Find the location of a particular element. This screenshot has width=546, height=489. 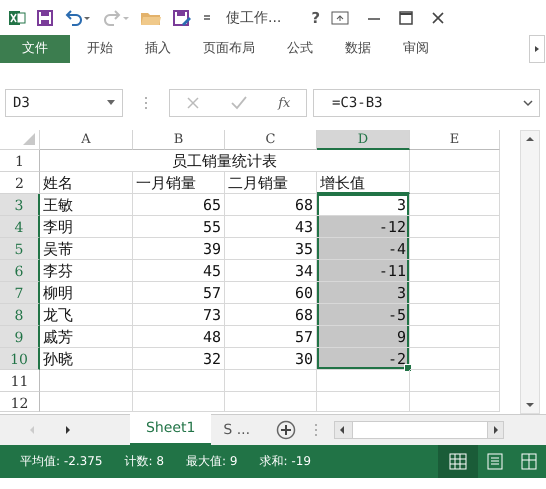

help-button: ? is located at coordinates (315, 17).